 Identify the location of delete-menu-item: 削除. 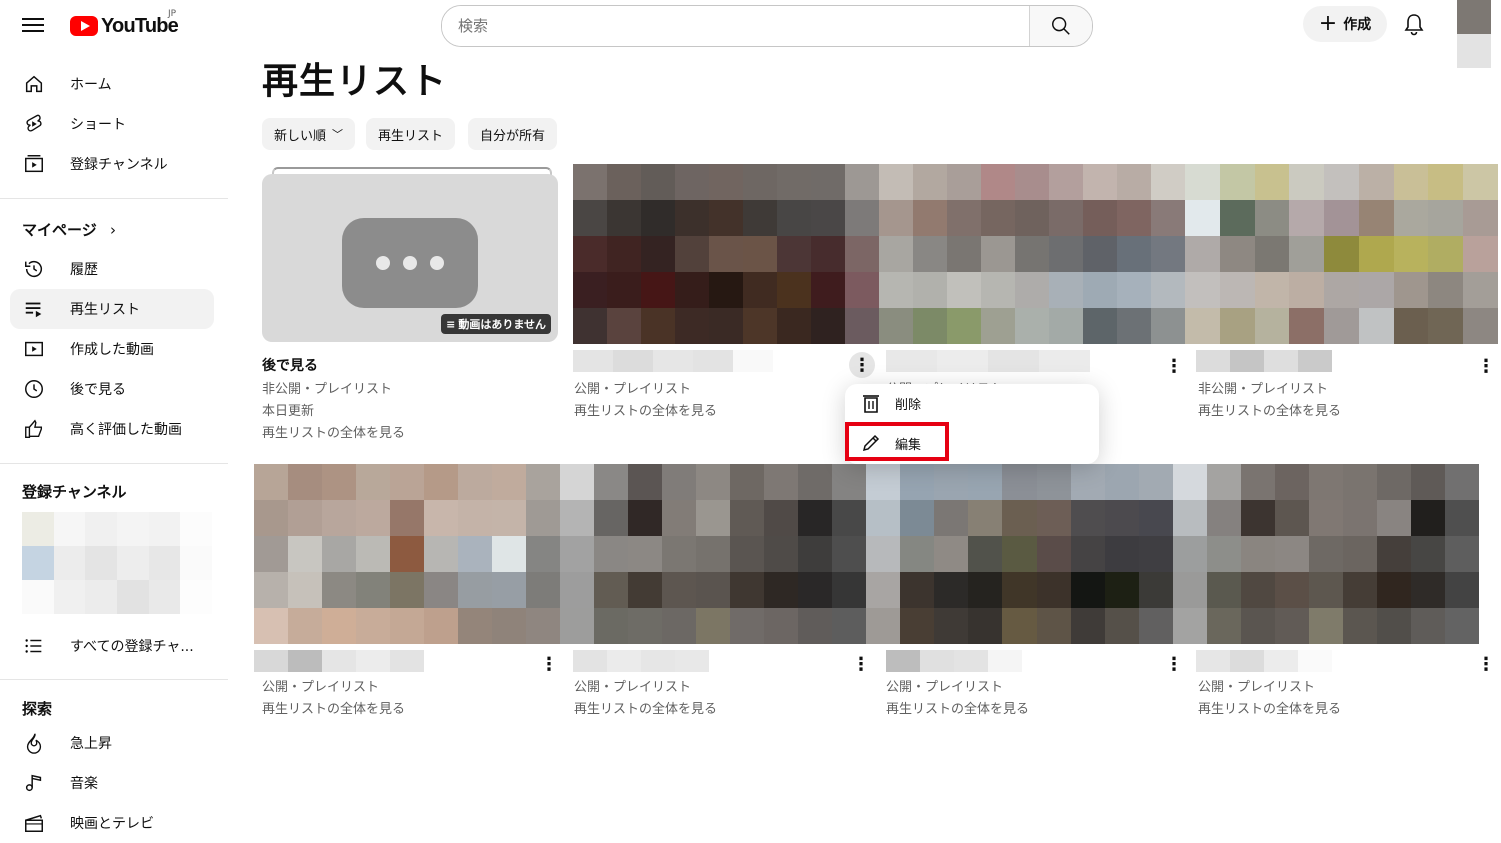
(972, 403).